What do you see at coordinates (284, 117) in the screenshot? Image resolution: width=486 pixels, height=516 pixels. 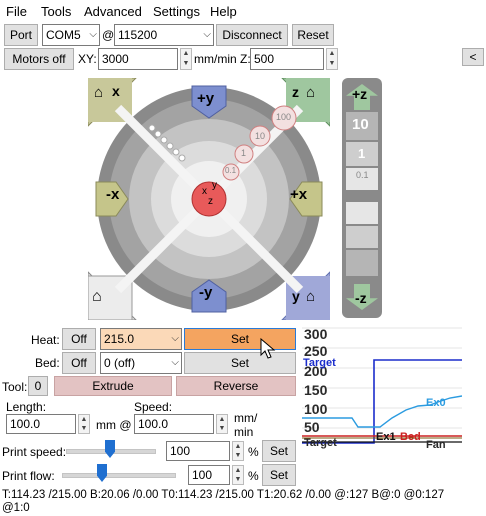 I see `step-100-label: 100` at bounding box center [284, 117].